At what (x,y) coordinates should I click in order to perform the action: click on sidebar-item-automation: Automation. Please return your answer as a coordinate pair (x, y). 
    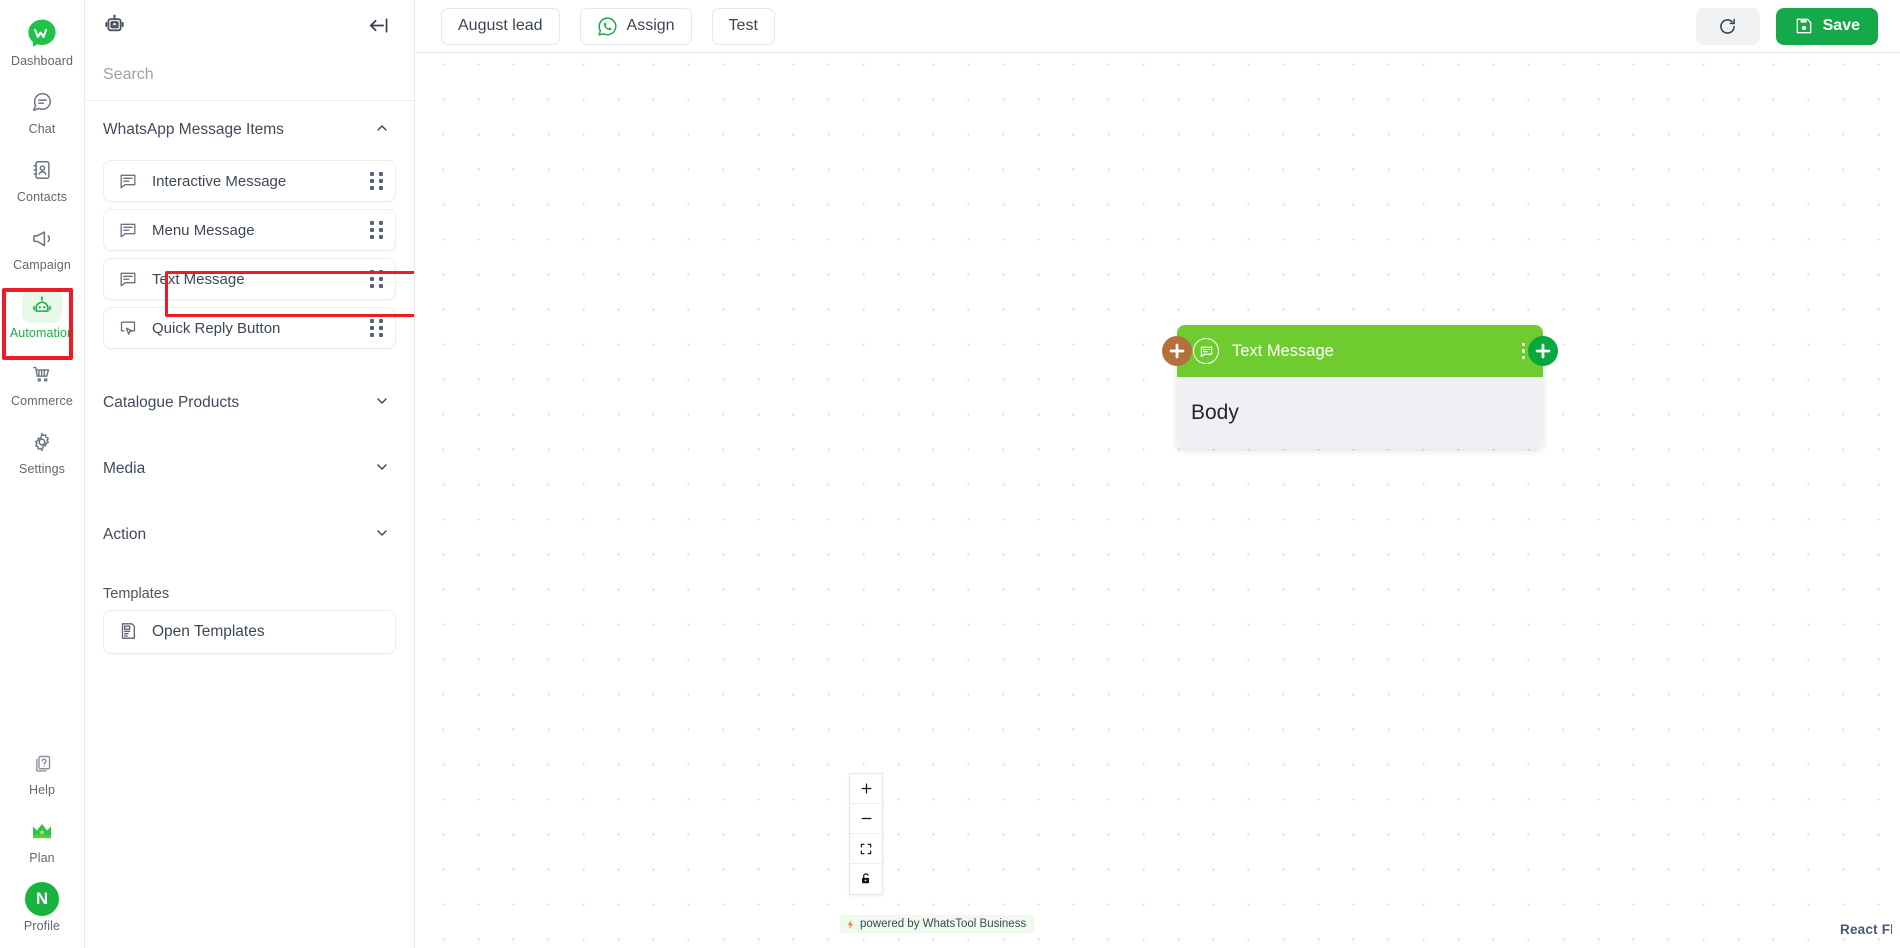
    Looking at the image, I should click on (42, 314).